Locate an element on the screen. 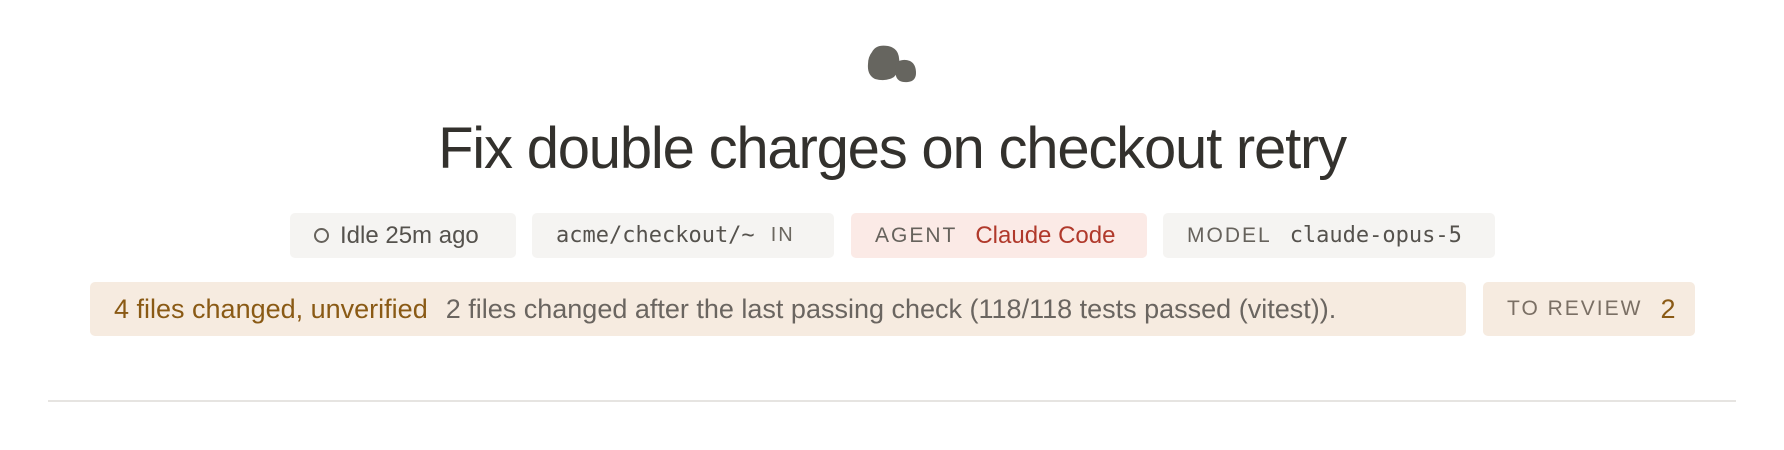  model-key: MODEL is located at coordinates (1229, 235).